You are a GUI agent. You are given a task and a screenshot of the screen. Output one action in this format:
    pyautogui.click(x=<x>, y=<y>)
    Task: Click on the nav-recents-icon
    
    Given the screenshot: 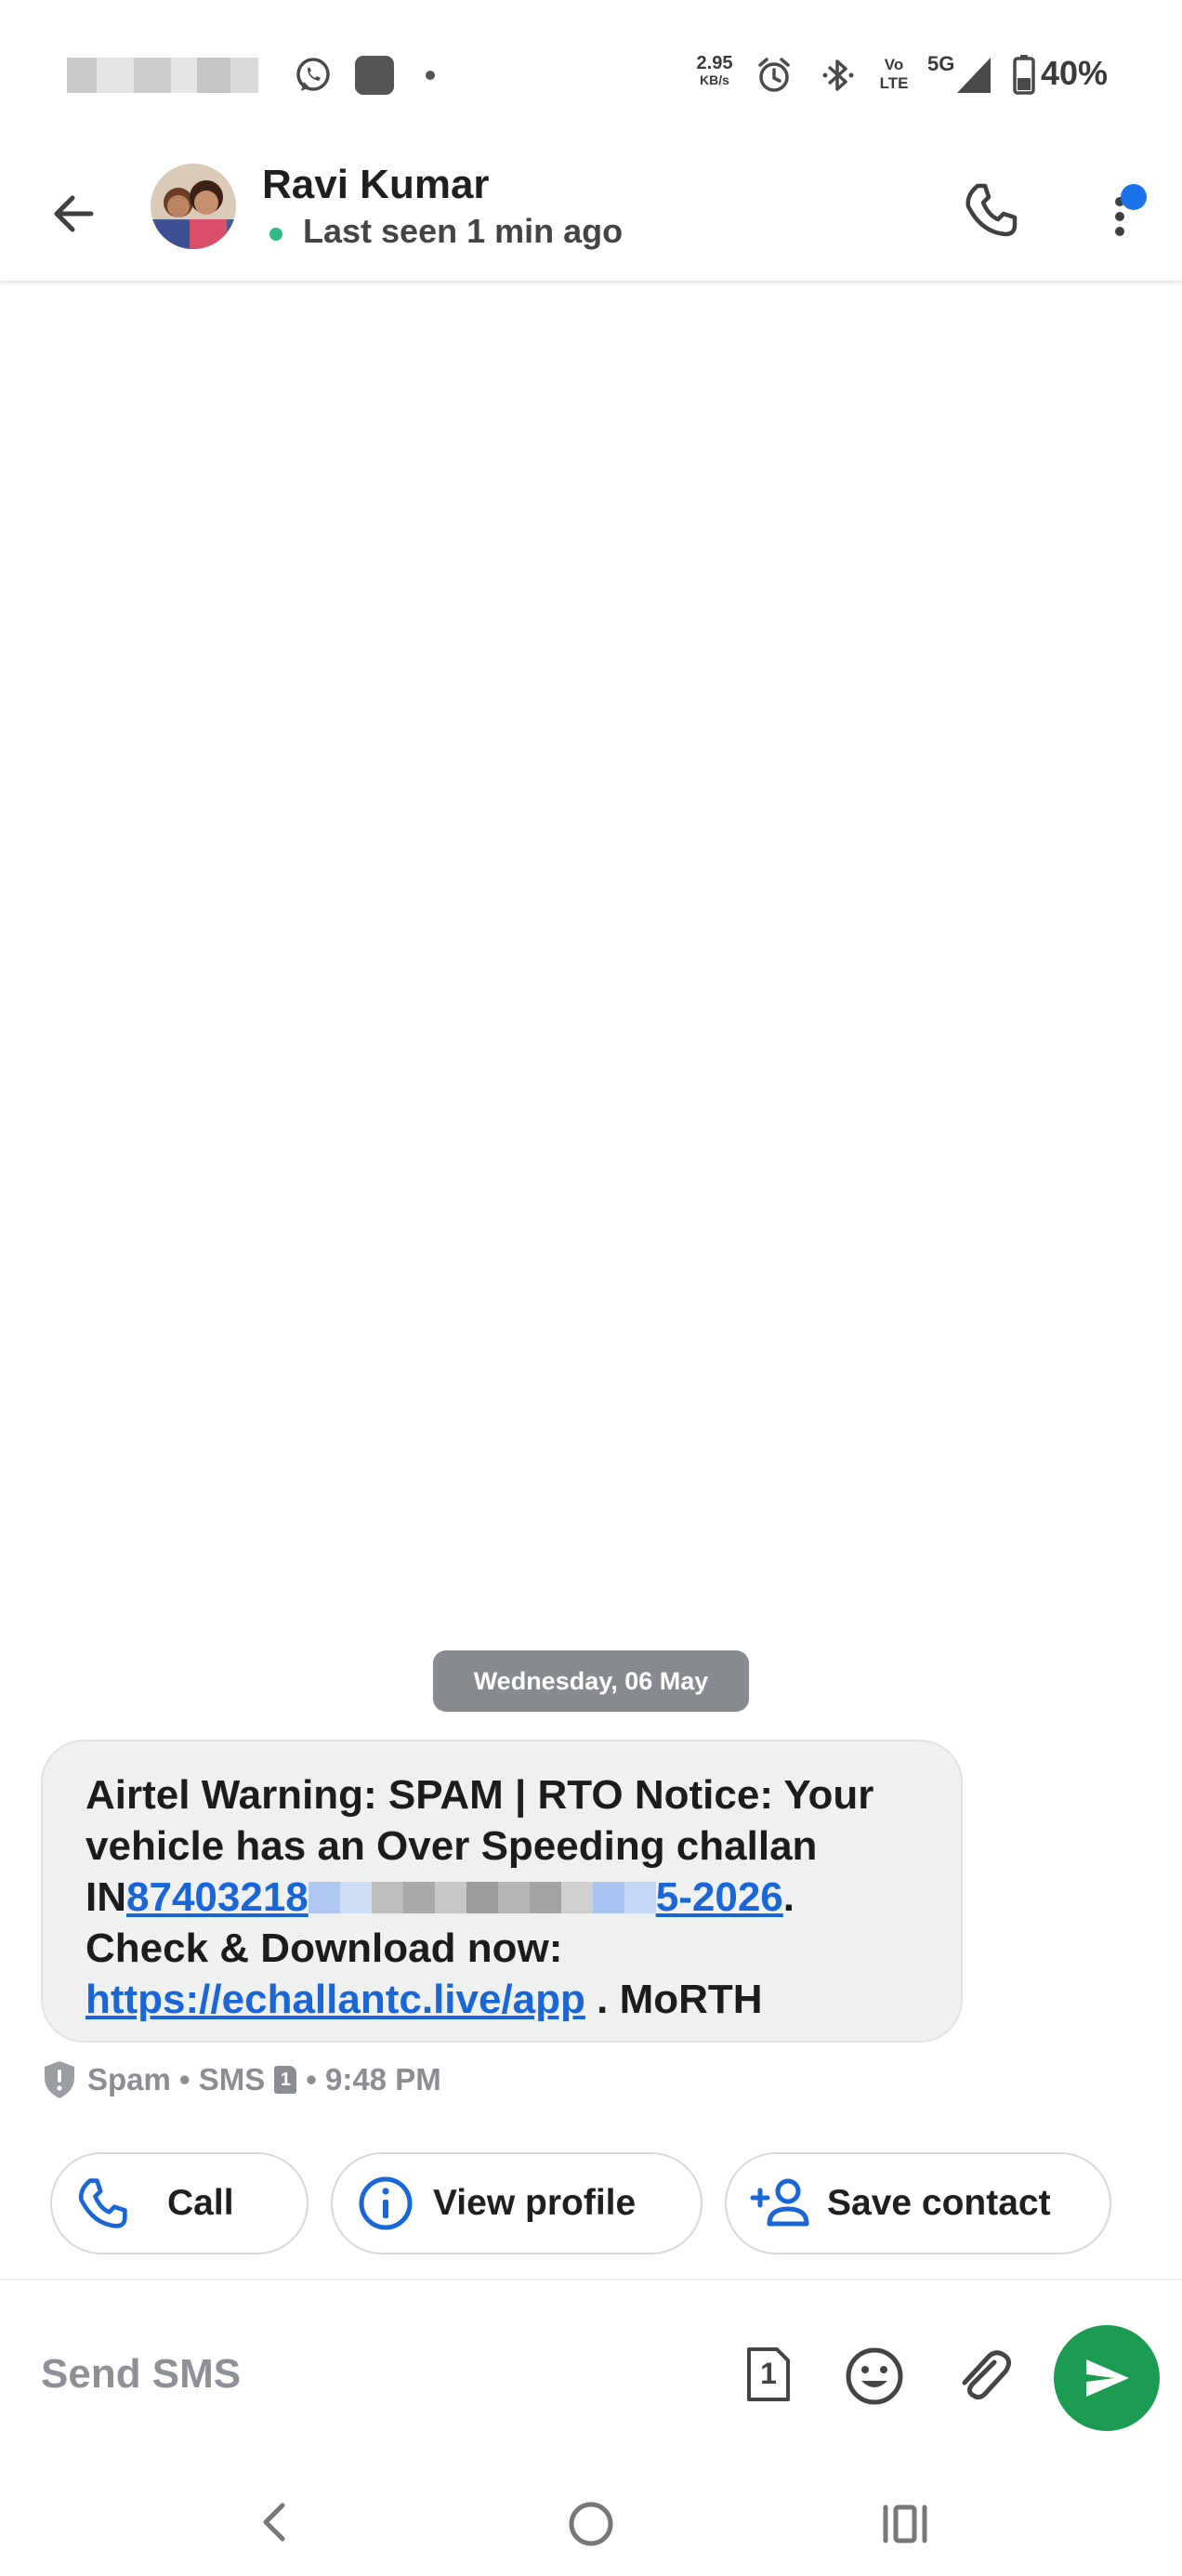 What is the action you would take?
    pyautogui.click(x=905, y=2524)
    